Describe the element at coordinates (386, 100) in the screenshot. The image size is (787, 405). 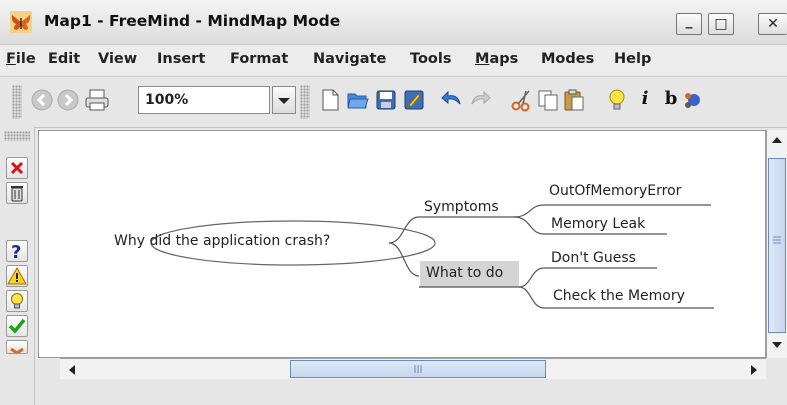
I see `save-icon` at that location.